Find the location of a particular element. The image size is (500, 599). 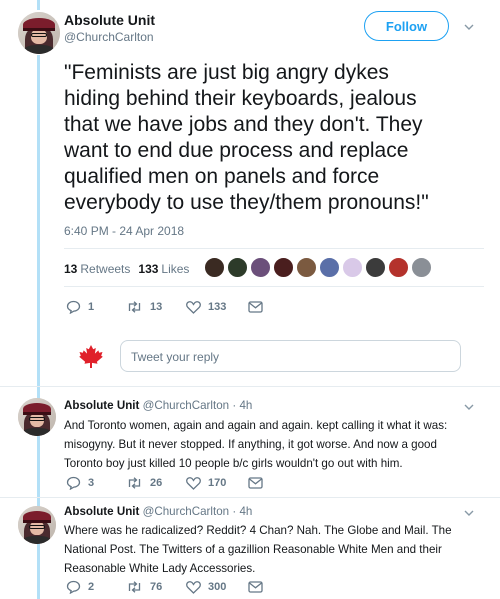

tweet-stats: 13 Retweets 133 Likes is located at coordinates (130, 269).